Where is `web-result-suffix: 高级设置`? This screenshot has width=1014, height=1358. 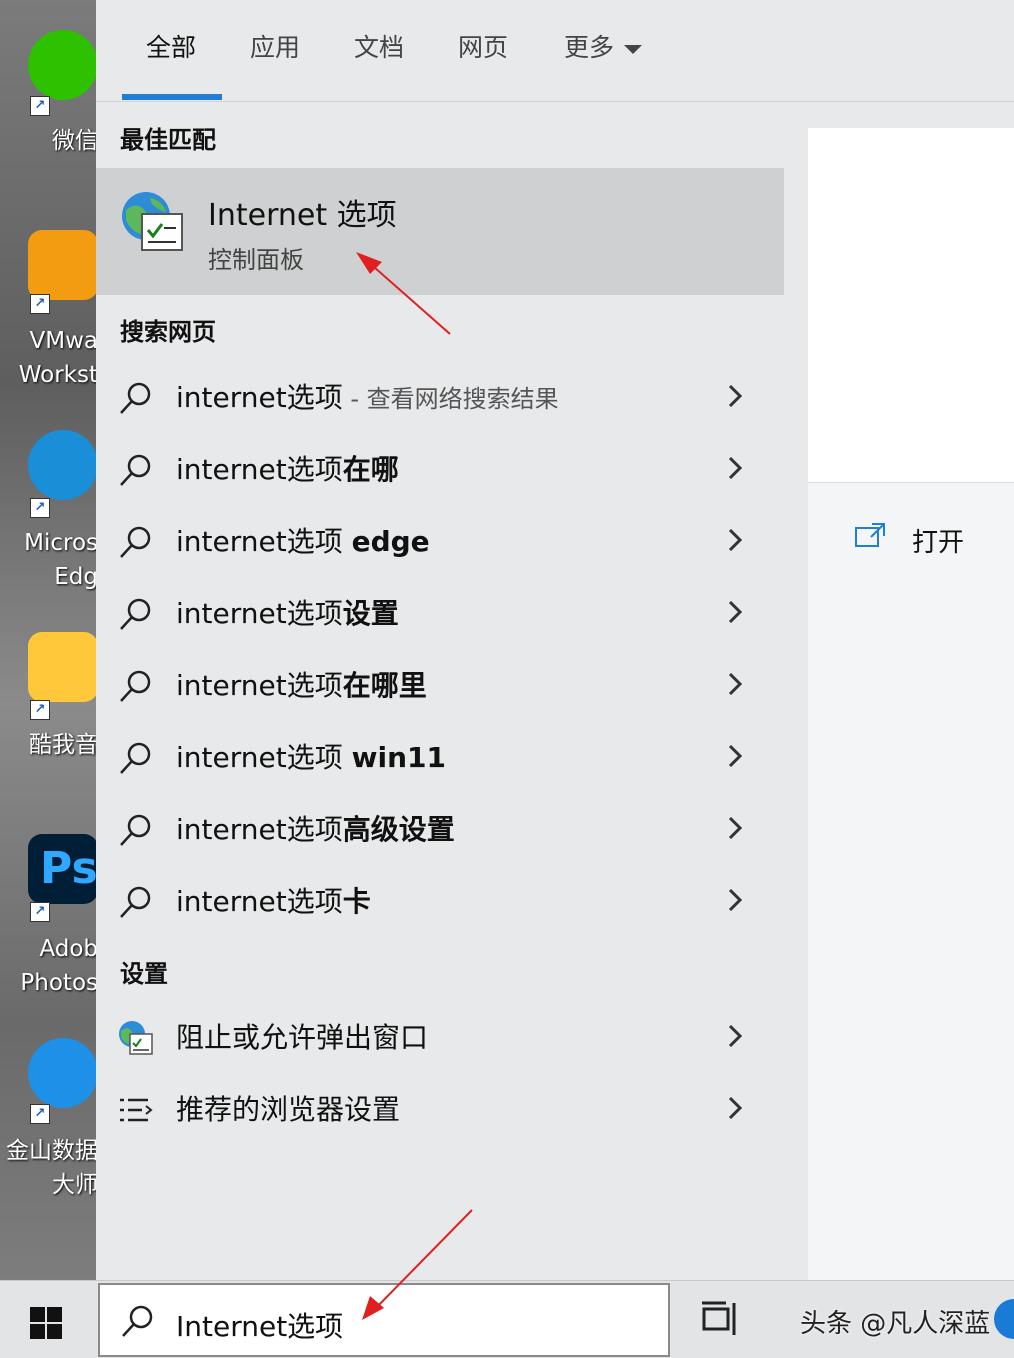 web-result-suffix: 高级设置 is located at coordinates (398, 829).